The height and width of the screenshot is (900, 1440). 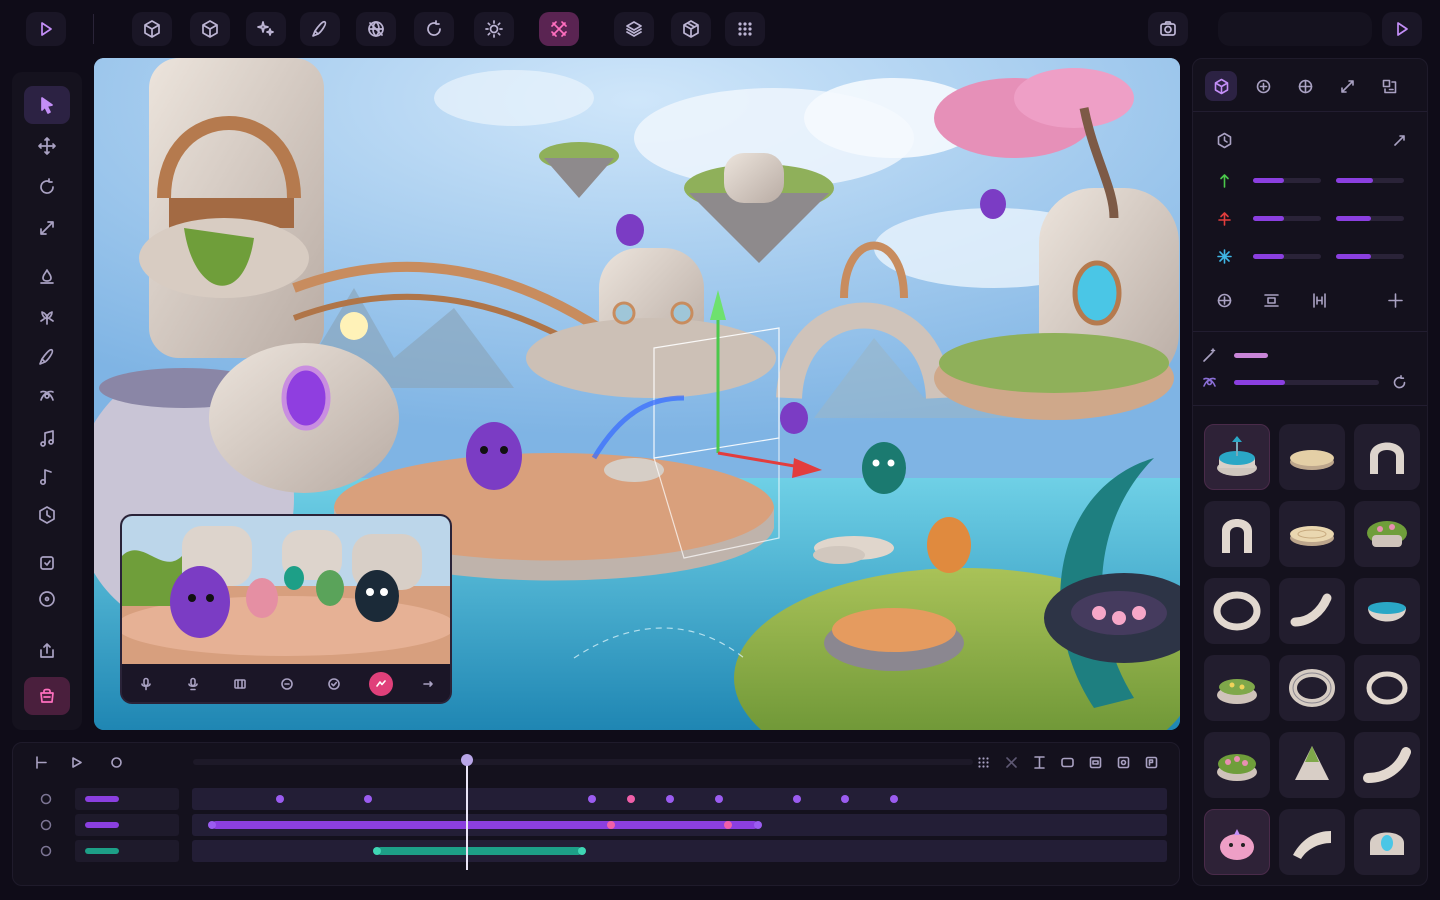 I want to click on camera-preview, so click(x=286, y=609).